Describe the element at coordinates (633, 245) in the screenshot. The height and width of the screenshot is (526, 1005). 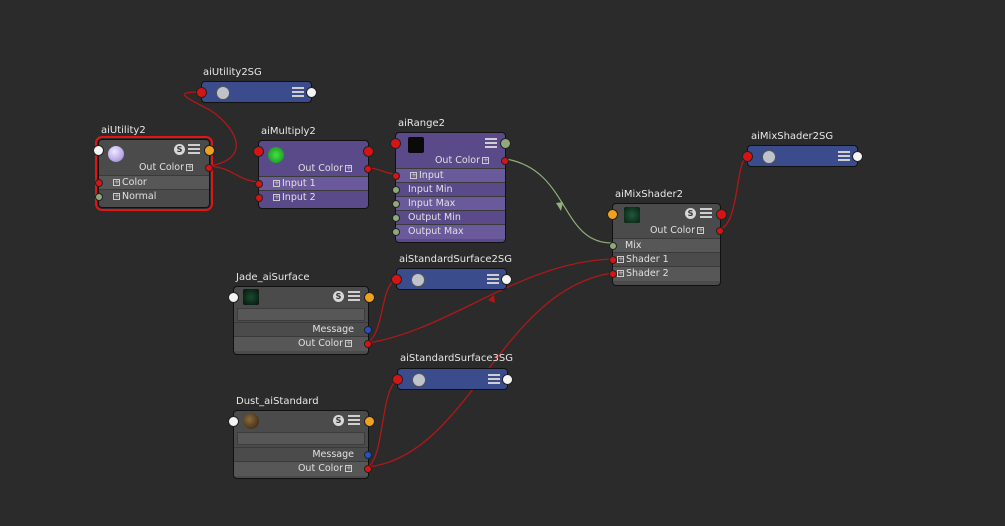
I see `attr-label-mix: Mix` at that location.